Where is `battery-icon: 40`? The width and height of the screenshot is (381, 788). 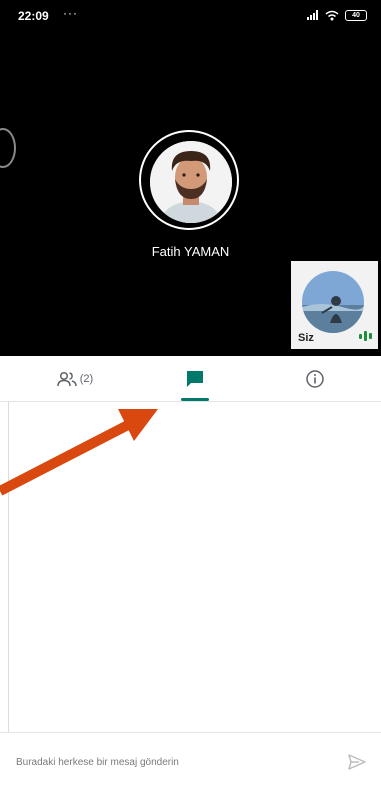
battery-icon: 40 is located at coordinates (356, 15).